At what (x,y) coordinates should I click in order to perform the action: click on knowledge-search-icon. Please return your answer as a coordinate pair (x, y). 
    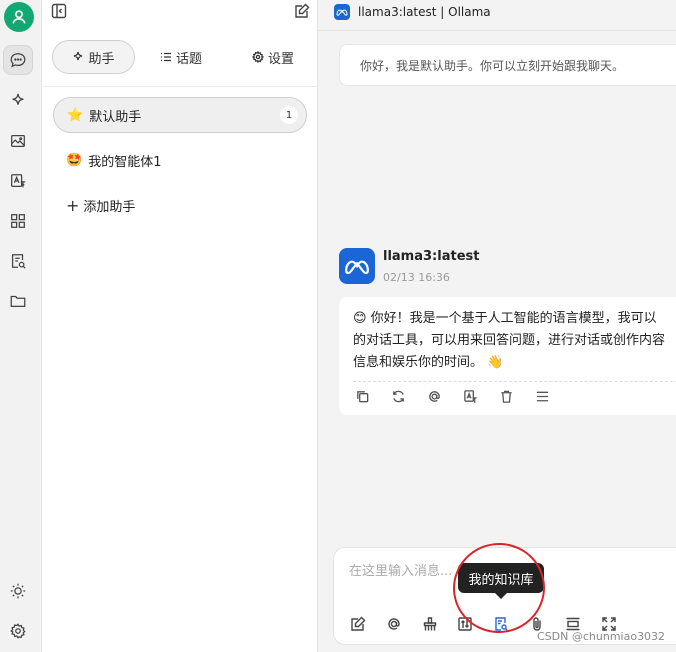
    Looking at the image, I should click on (18, 261).